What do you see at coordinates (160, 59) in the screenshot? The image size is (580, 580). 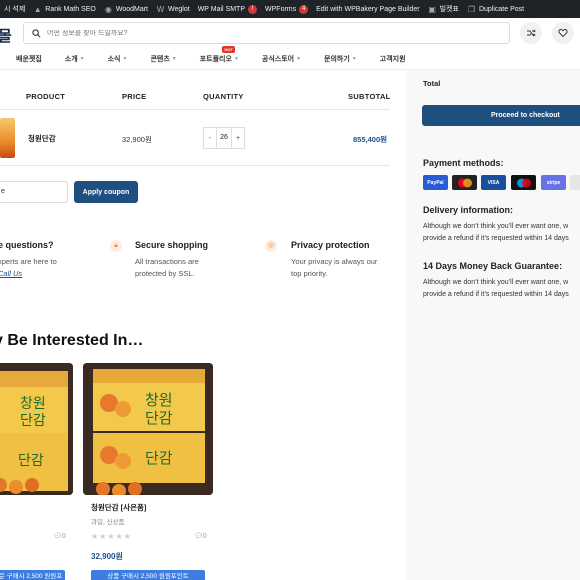 I see `nav-label: 콘텐츠` at bounding box center [160, 59].